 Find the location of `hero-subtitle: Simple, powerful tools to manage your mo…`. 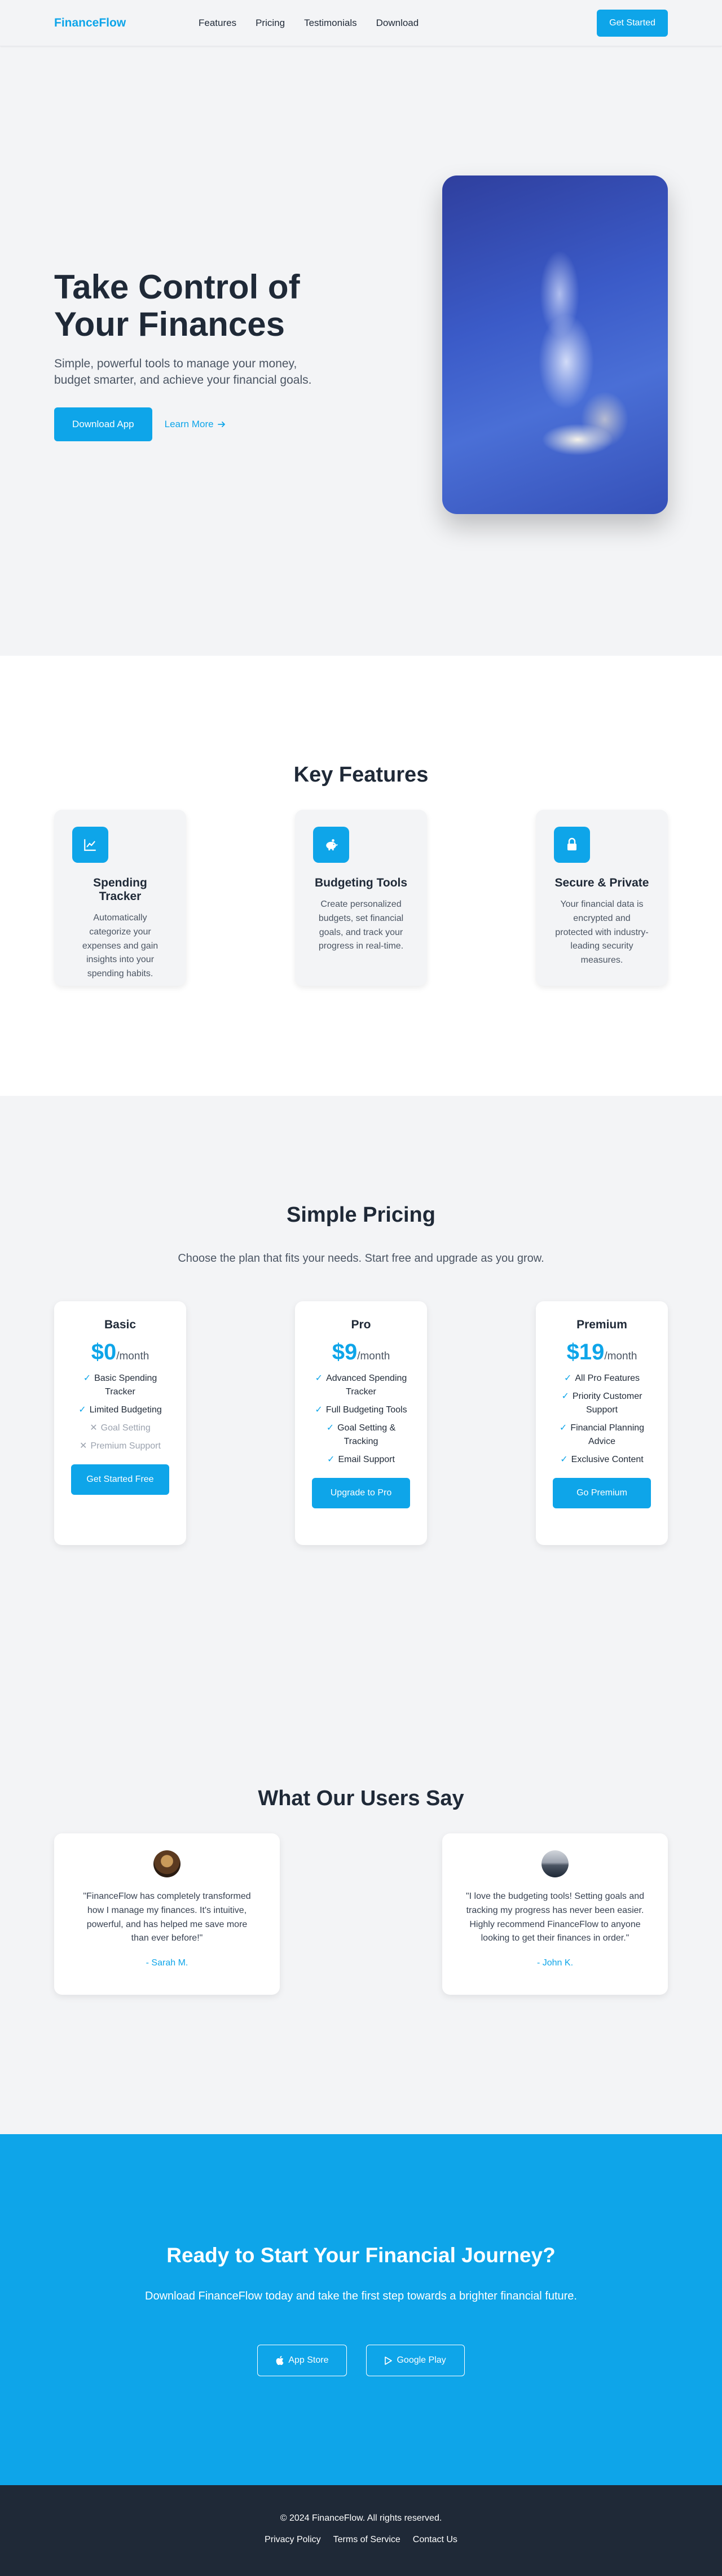

hero-subtitle: Simple, powerful tools to manage your mo… is located at coordinates (183, 372).